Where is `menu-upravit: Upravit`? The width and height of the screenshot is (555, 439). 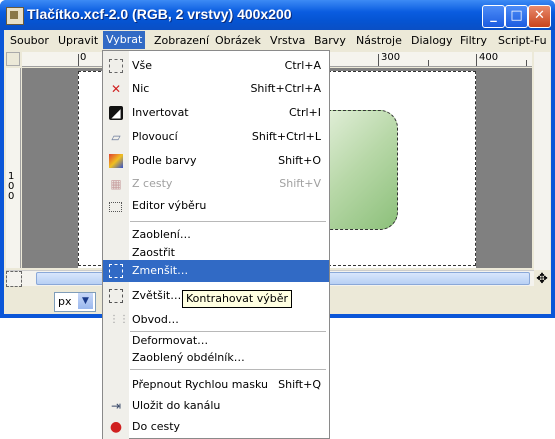 menu-upravit: Upravit is located at coordinates (78, 40).